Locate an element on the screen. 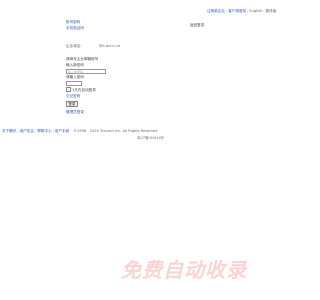 This screenshot has height=300, width=320. confirm-label: 请输入密码 is located at coordinates (75, 77).